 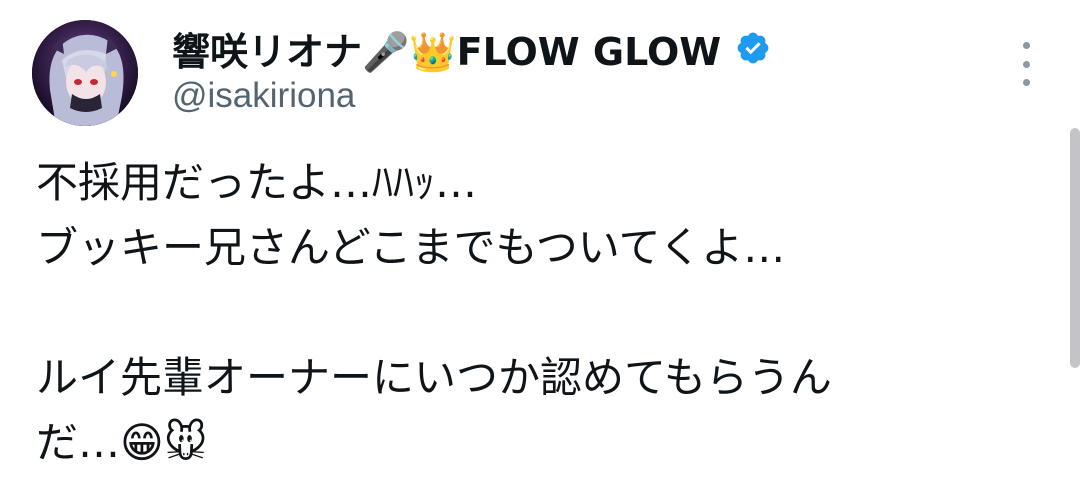 I want to click on more-options-icon, so click(x=1026, y=64).